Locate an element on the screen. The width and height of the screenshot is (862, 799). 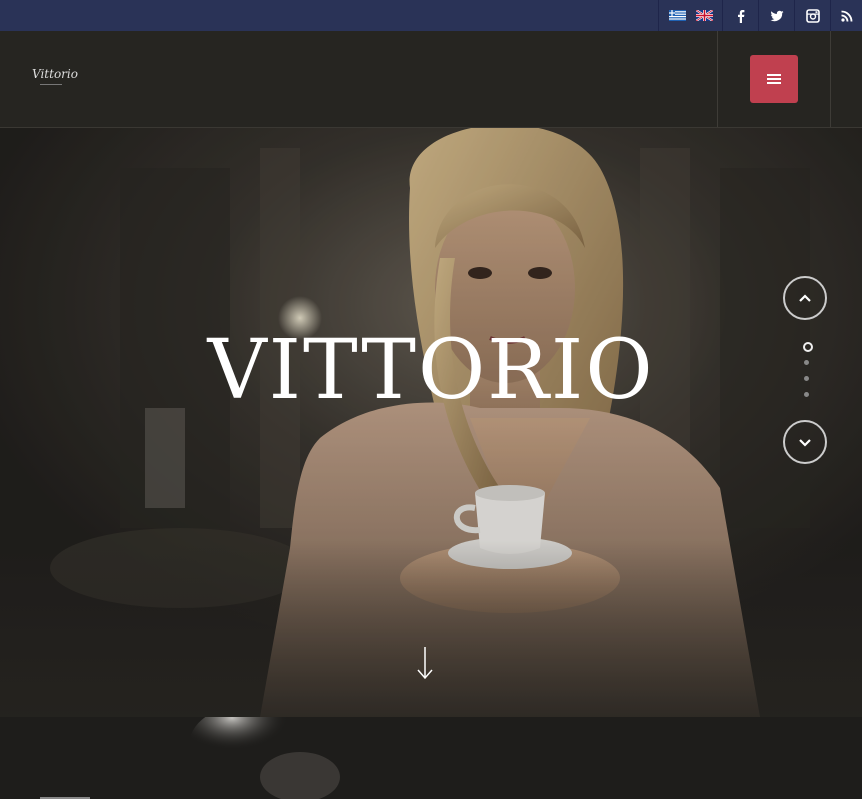
slider-next-button is located at coordinates (805, 442).